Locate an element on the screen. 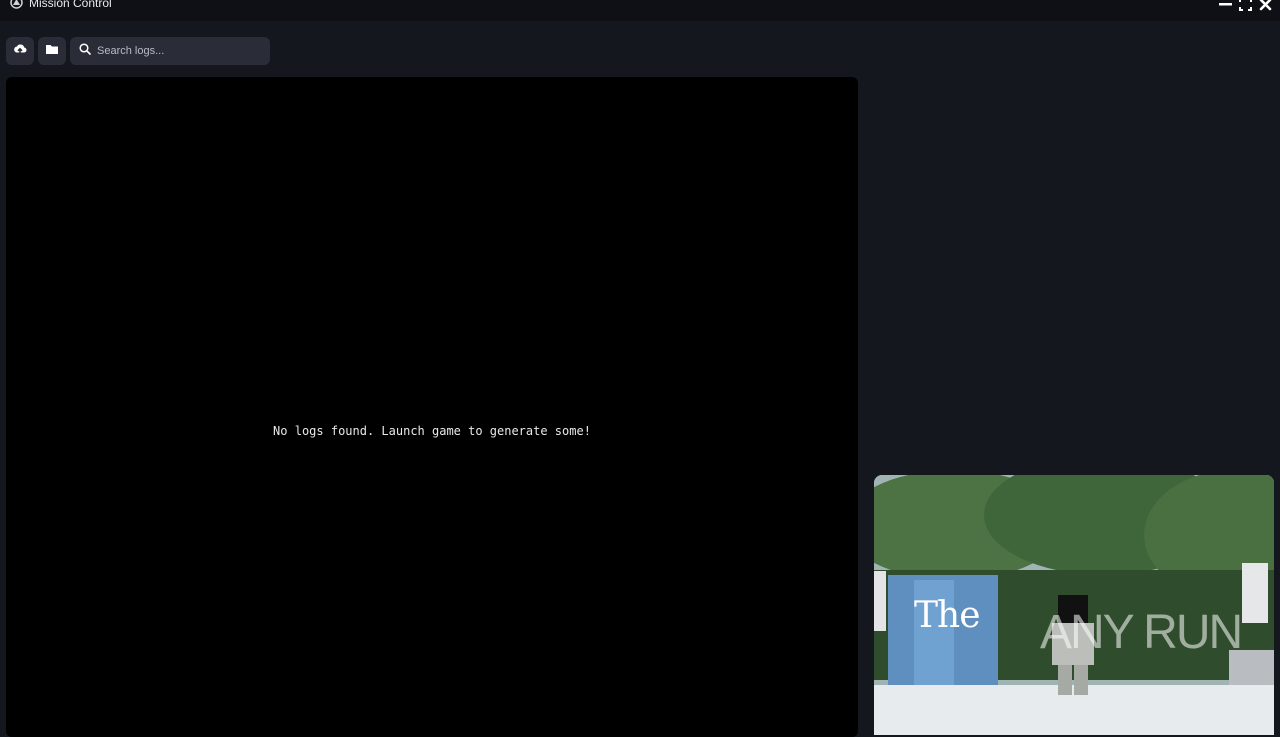  game-preview-image: The ANY RUN is located at coordinates (1074, 605).